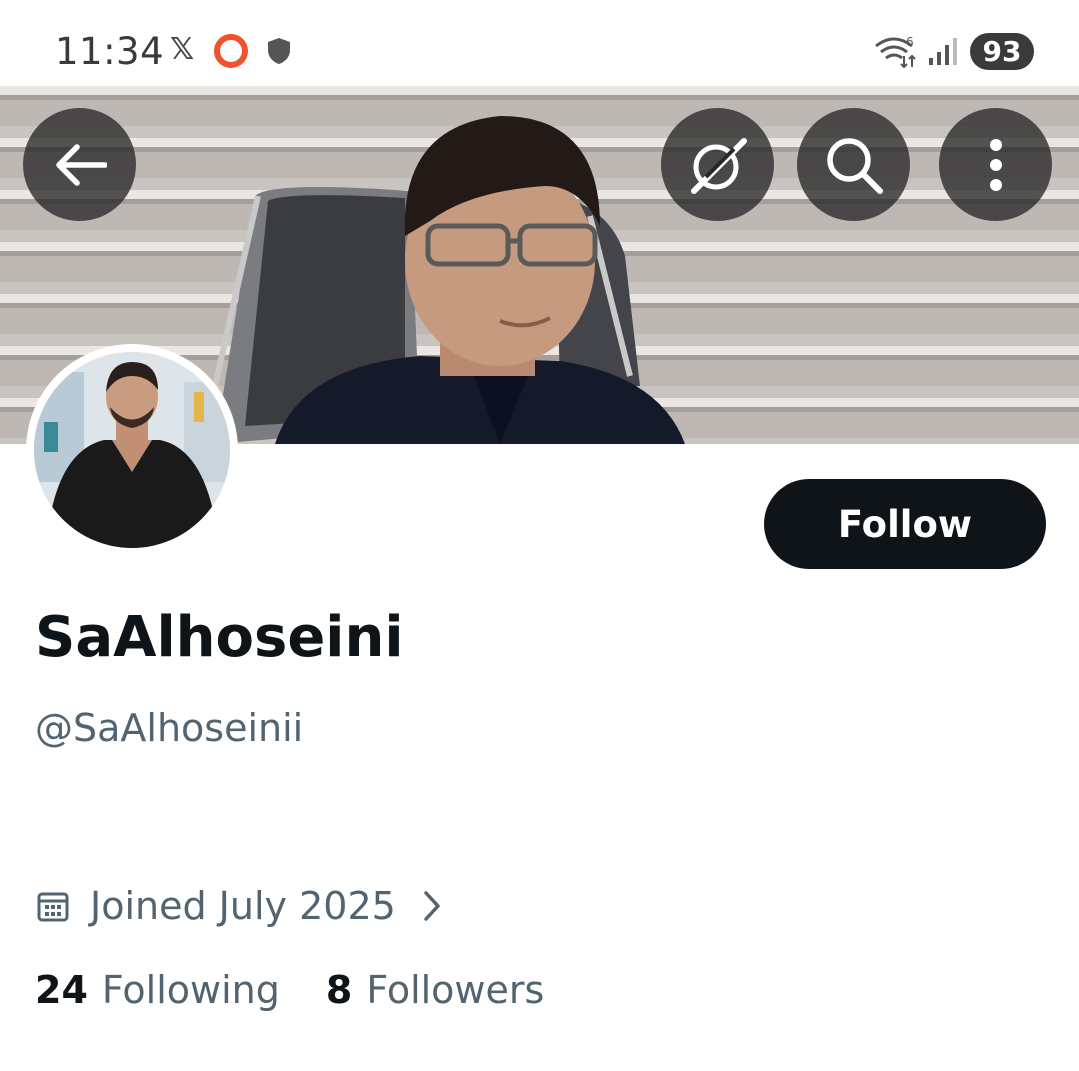 This screenshot has height=1071, width=1079. I want to click on following-count: 24, so click(61, 990).